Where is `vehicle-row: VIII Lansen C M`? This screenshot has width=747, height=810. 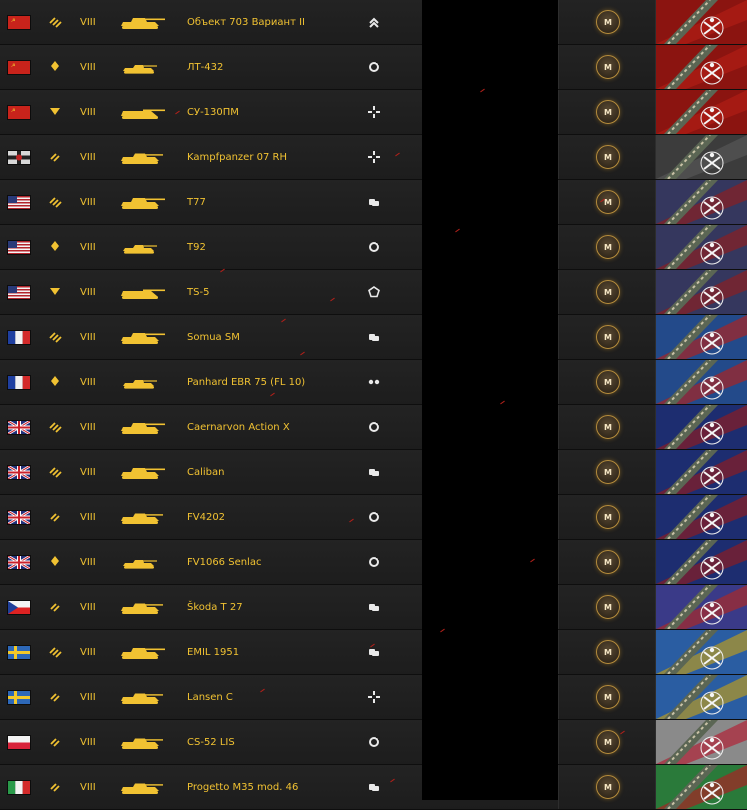
vehicle-row: VIII Lansen C M is located at coordinates (373, 697).